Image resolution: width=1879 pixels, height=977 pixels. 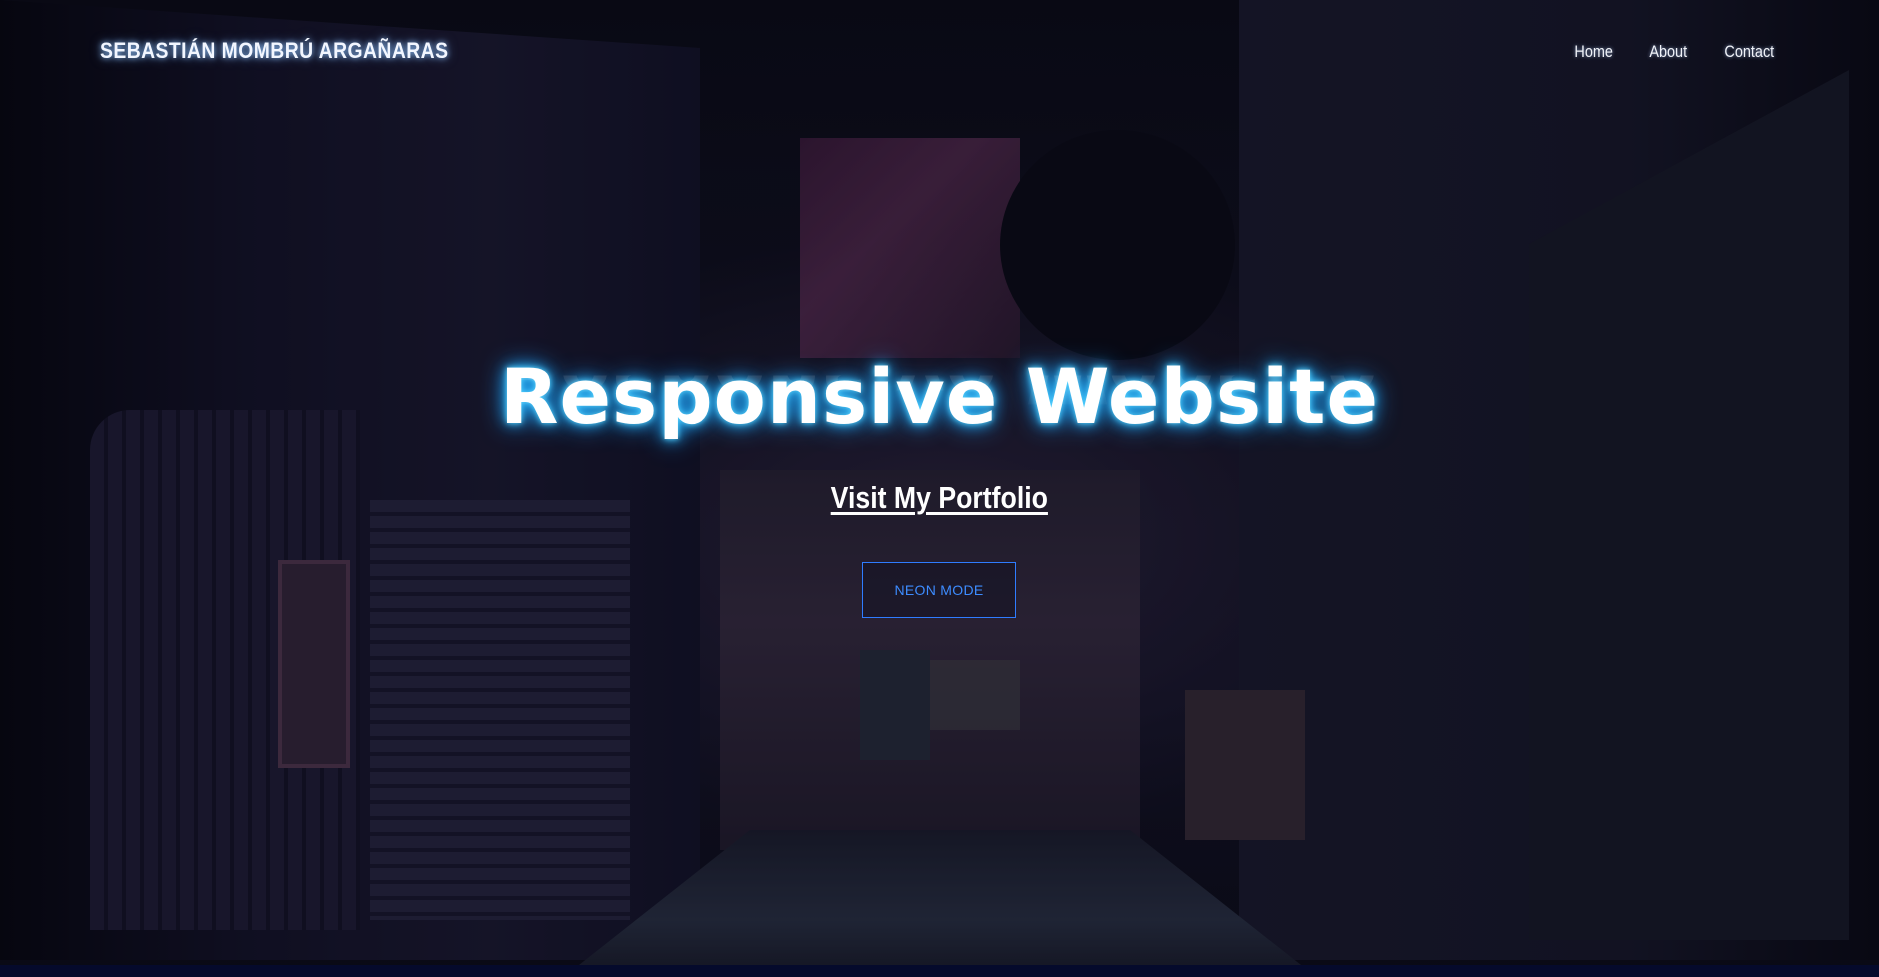 I want to click on portfolio-link-wrapper: Visit My Portfolio, so click(x=939, y=498).